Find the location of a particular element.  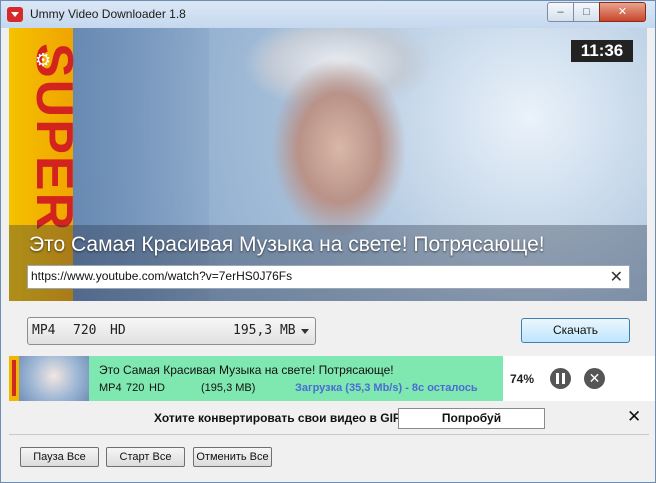

close-promo-icon: ✕ is located at coordinates (634, 417).